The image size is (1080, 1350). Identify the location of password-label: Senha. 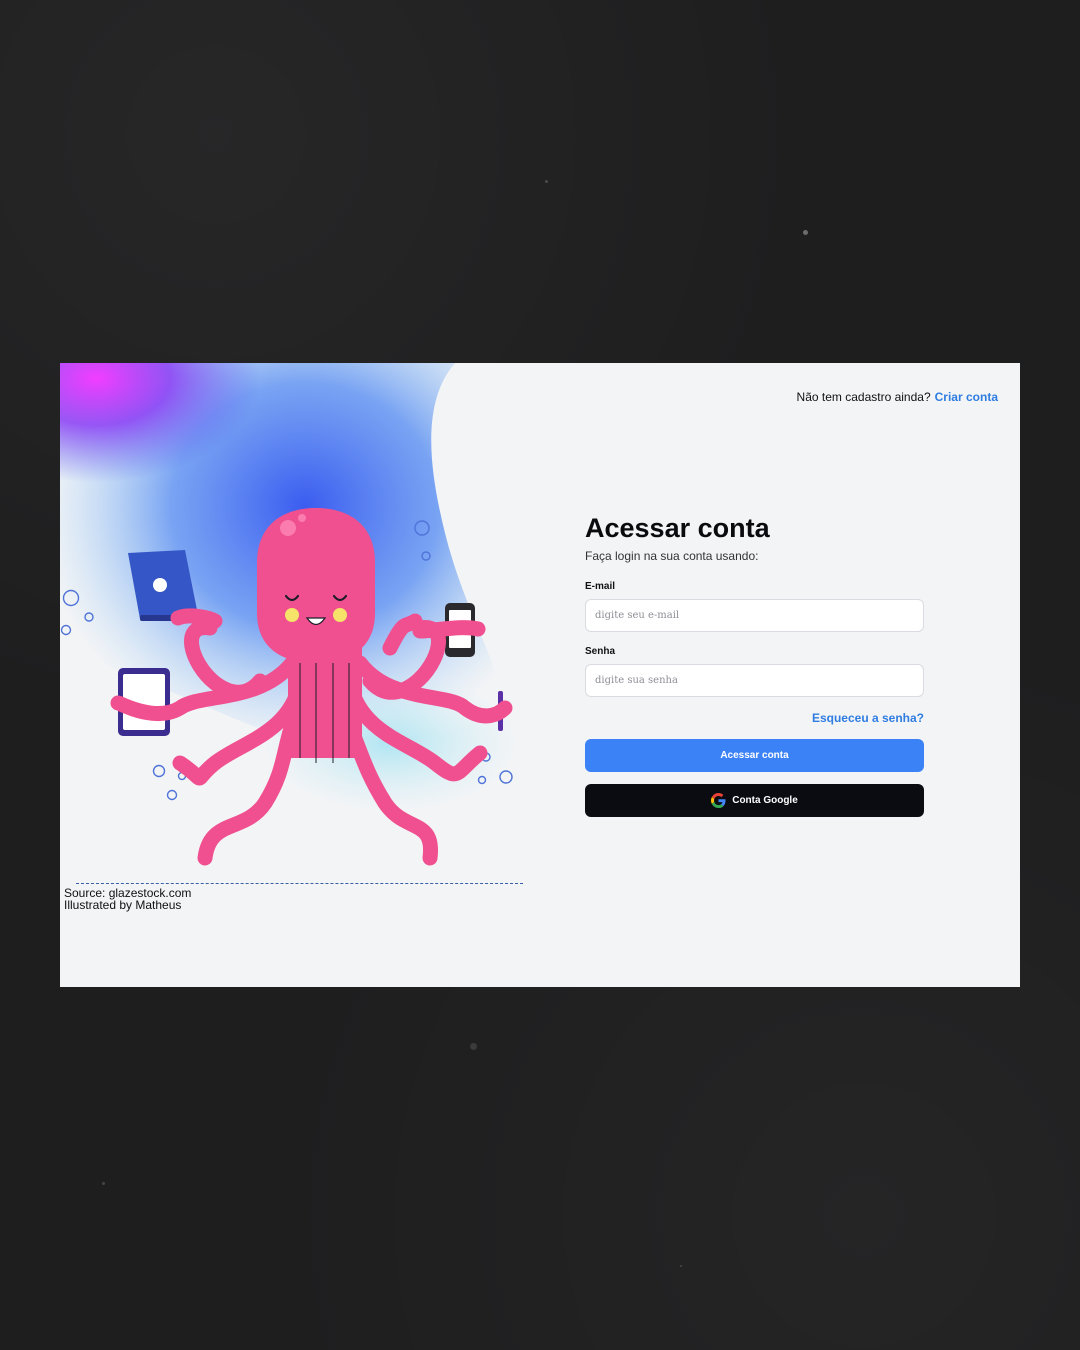
(600, 651).